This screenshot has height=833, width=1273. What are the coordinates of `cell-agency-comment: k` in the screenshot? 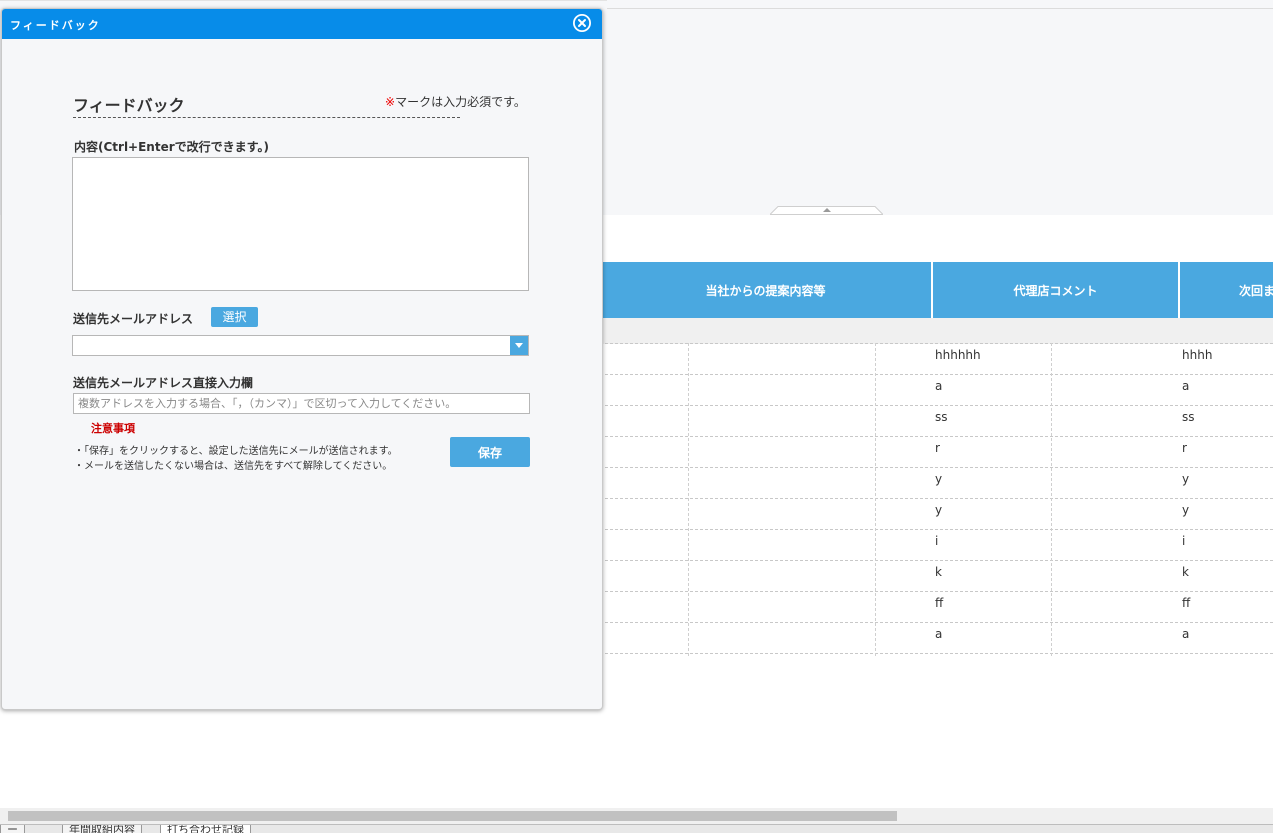 It's located at (1056, 576).